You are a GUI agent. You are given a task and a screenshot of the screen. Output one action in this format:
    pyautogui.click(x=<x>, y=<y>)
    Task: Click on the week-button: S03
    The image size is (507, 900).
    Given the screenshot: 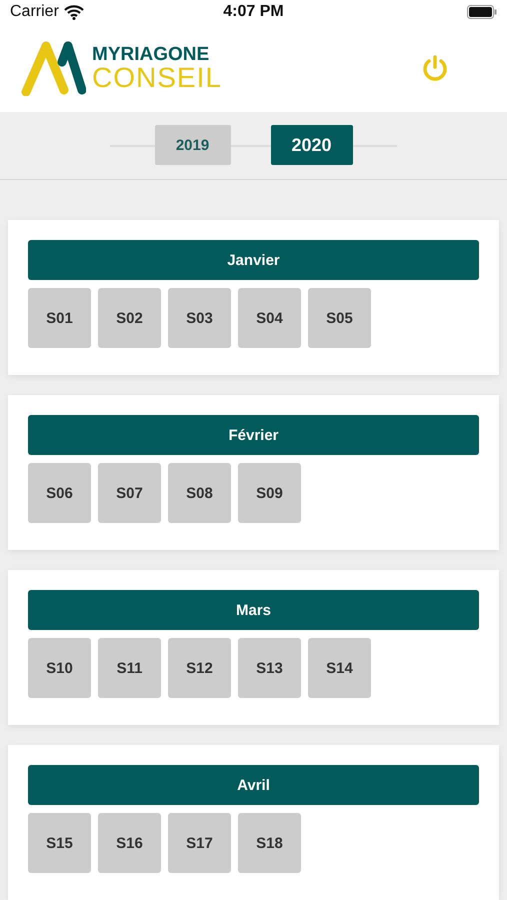 What is the action you would take?
    pyautogui.click(x=199, y=318)
    